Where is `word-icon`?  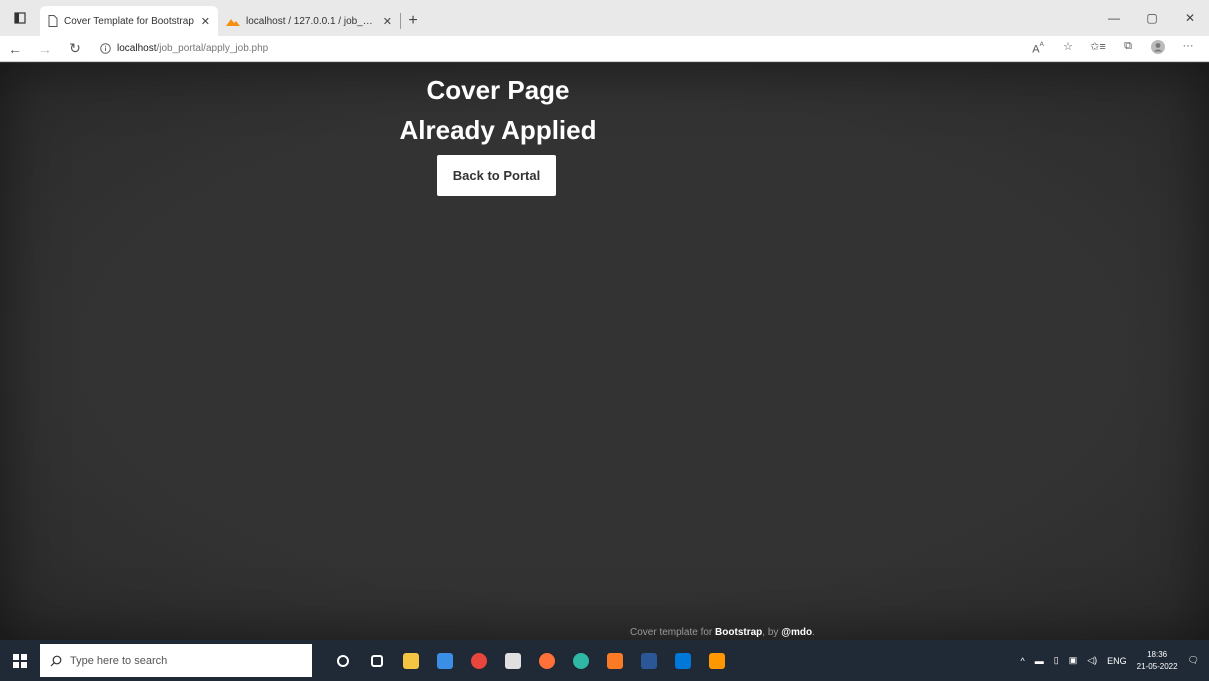
word-icon is located at coordinates (649, 660).